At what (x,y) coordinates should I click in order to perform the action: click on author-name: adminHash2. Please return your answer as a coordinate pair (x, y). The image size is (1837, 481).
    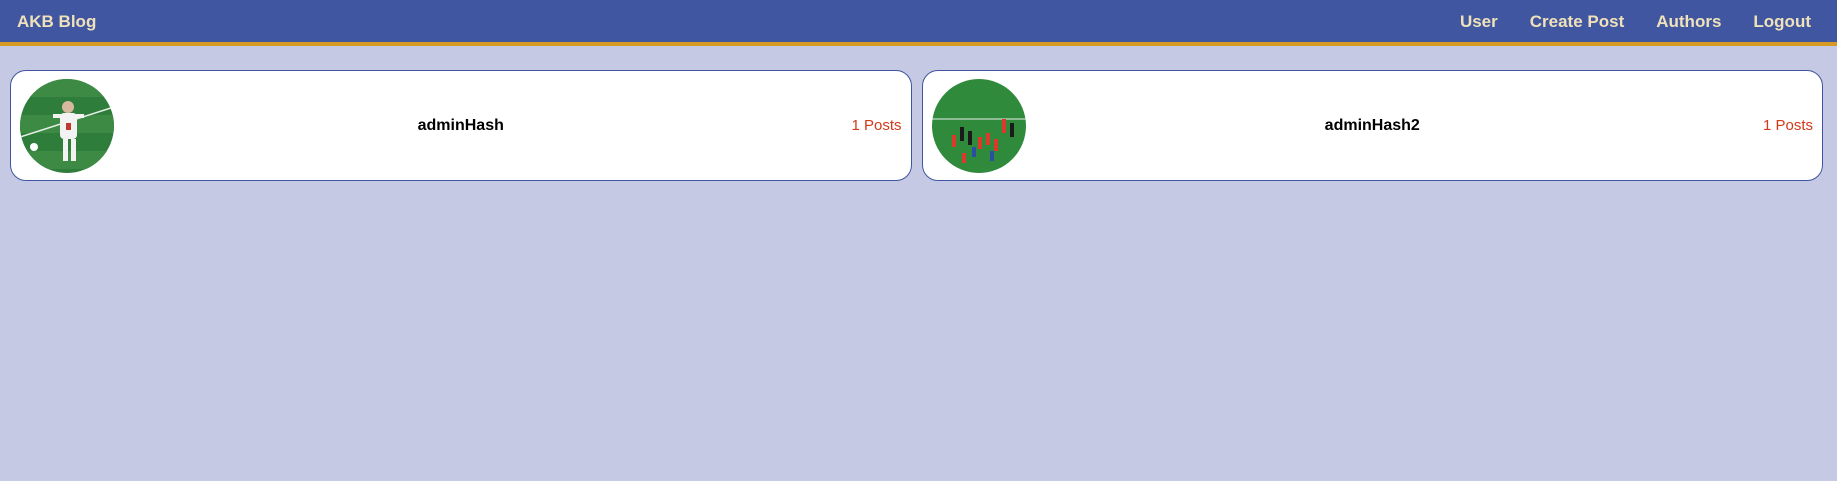
    Looking at the image, I should click on (1372, 125).